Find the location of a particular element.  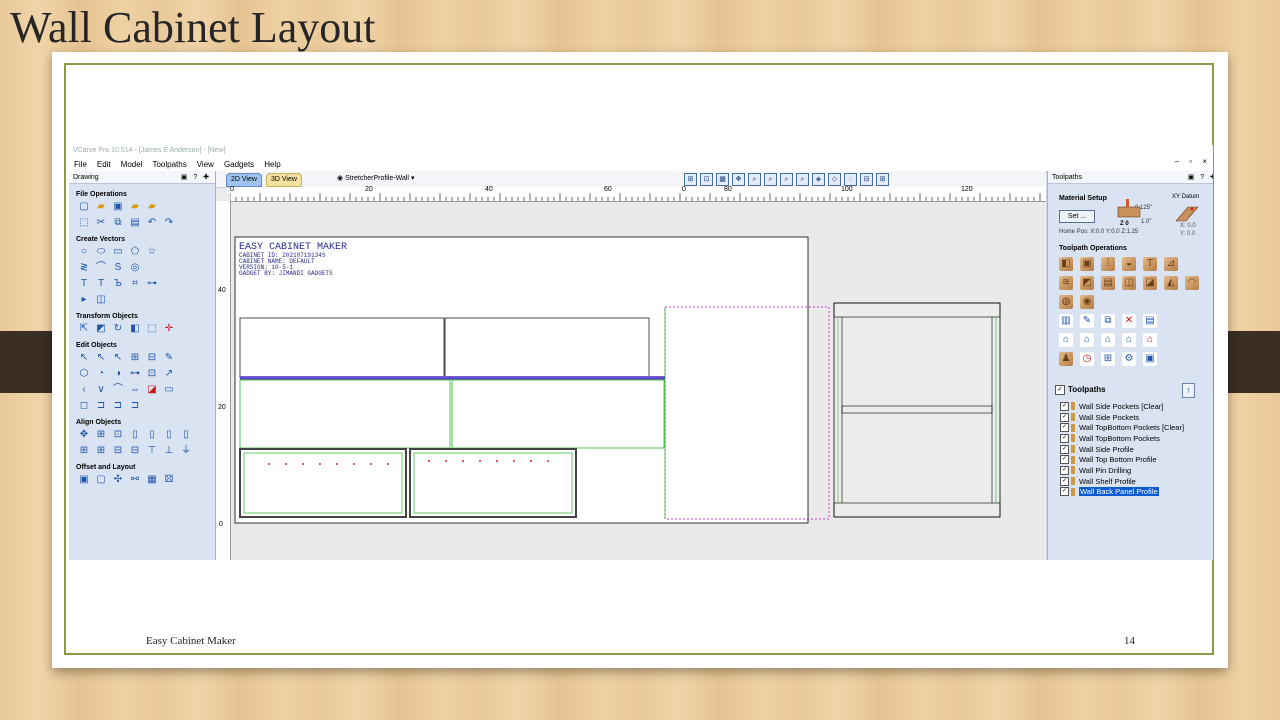

auto-layout-icon: ⌗ is located at coordinates (135, 284).